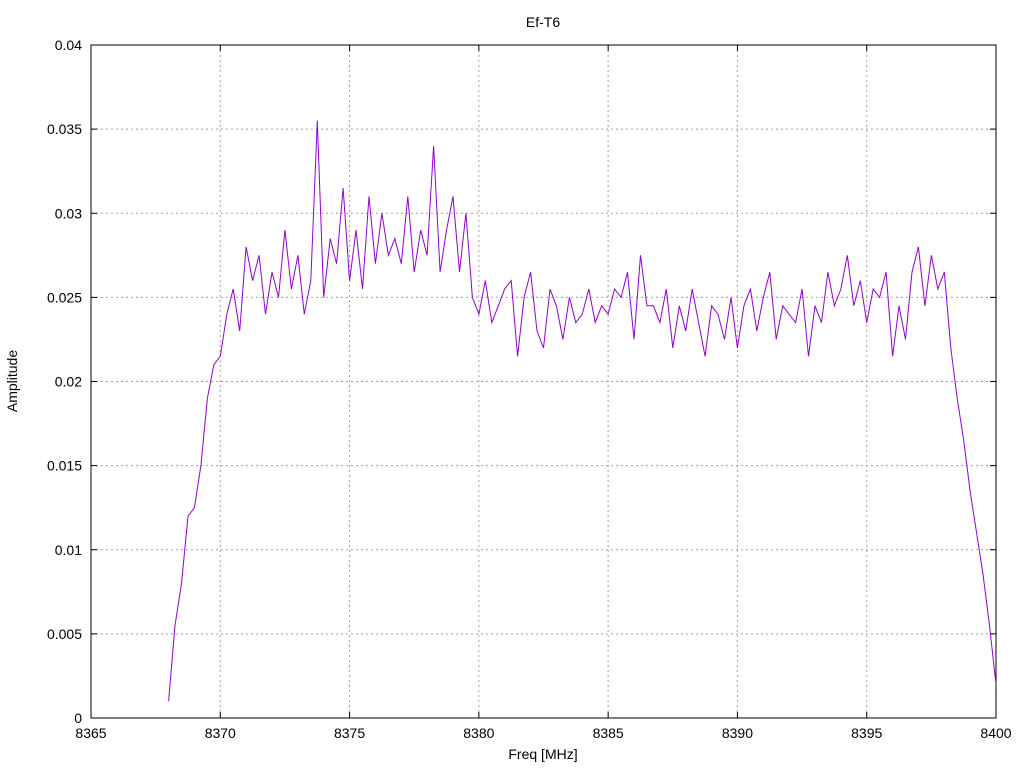  Describe the element at coordinates (68, 213) in the screenshot. I see `y-tick-label: 0.03` at that location.